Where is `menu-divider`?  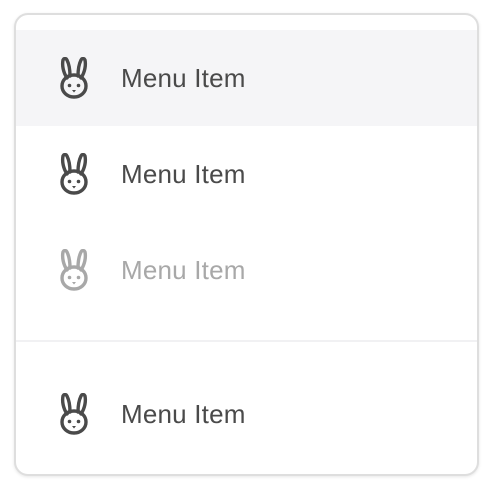 menu-divider is located at coordinates (246, 341).